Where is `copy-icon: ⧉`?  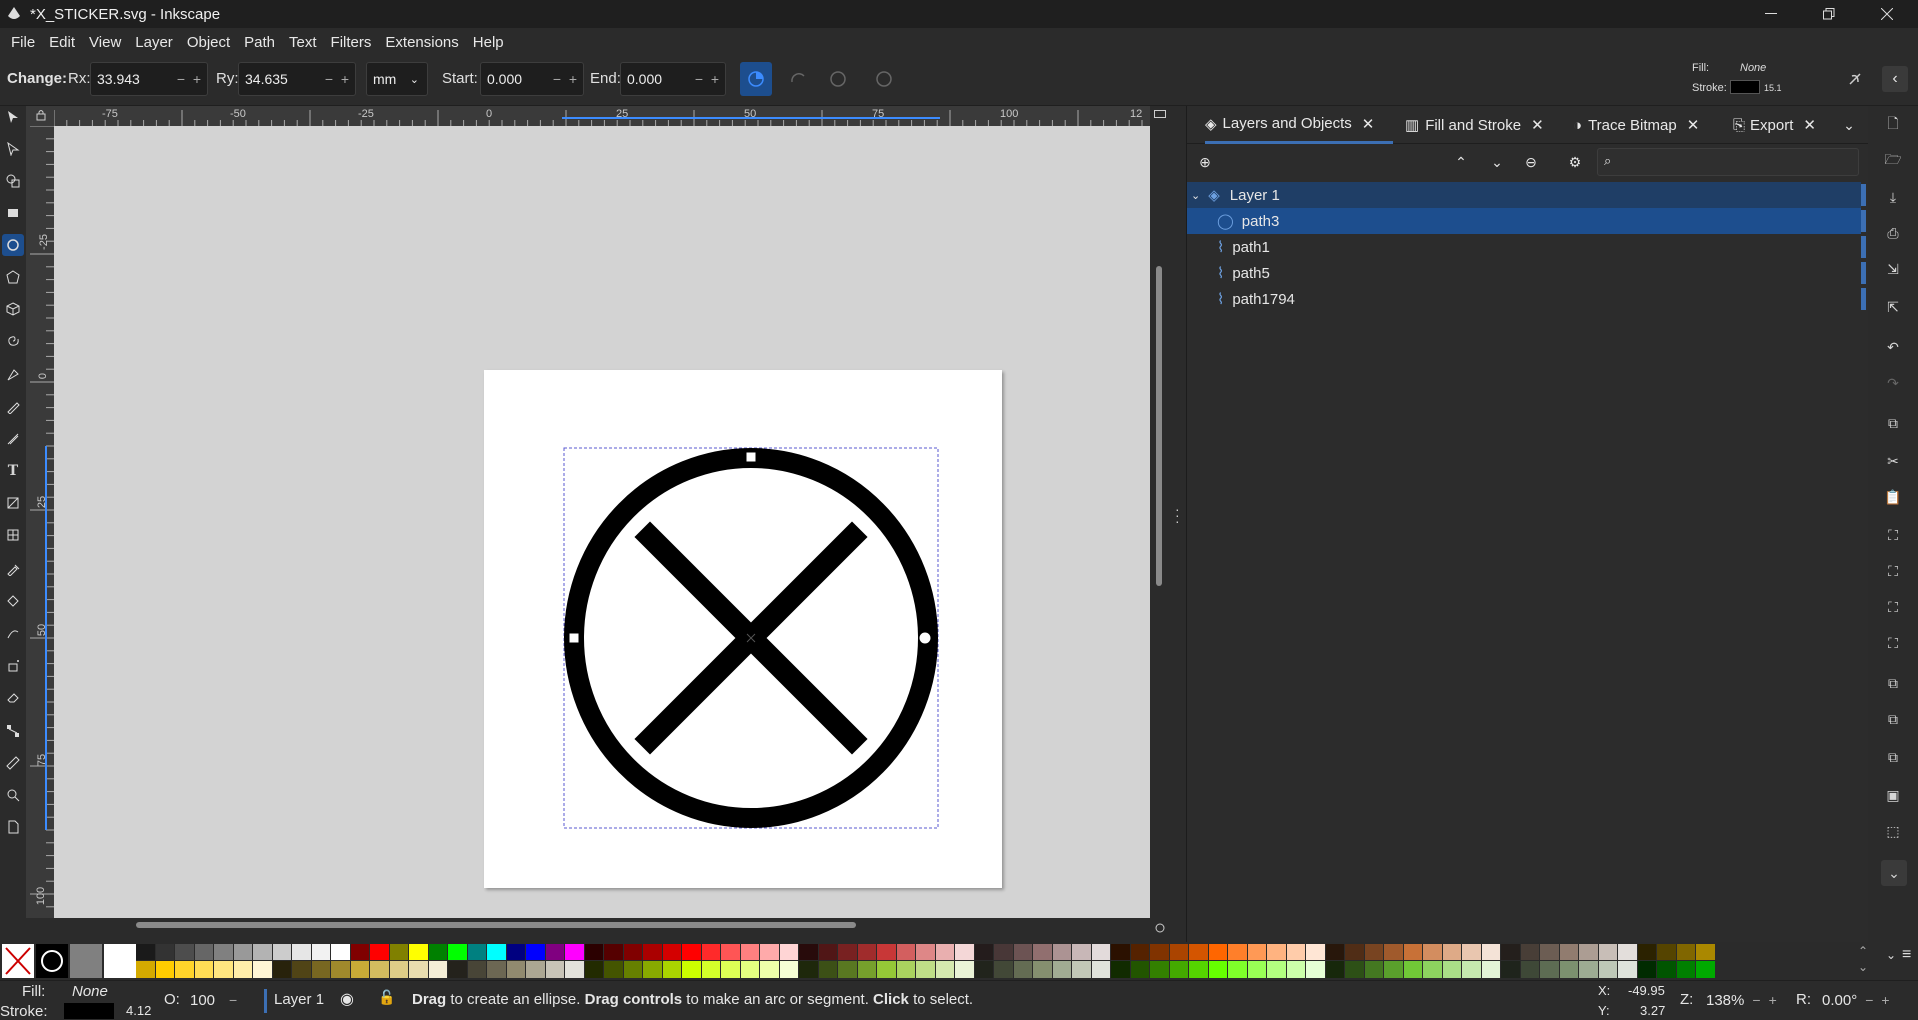 copy-icon: ⧉ is located at coordinates (1893, 423).